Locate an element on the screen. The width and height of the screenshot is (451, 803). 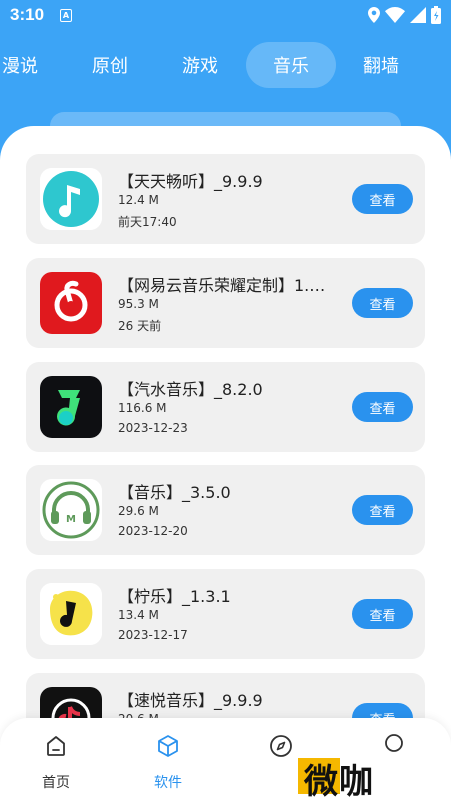
compass-icon is located at coordinates (281, 746).